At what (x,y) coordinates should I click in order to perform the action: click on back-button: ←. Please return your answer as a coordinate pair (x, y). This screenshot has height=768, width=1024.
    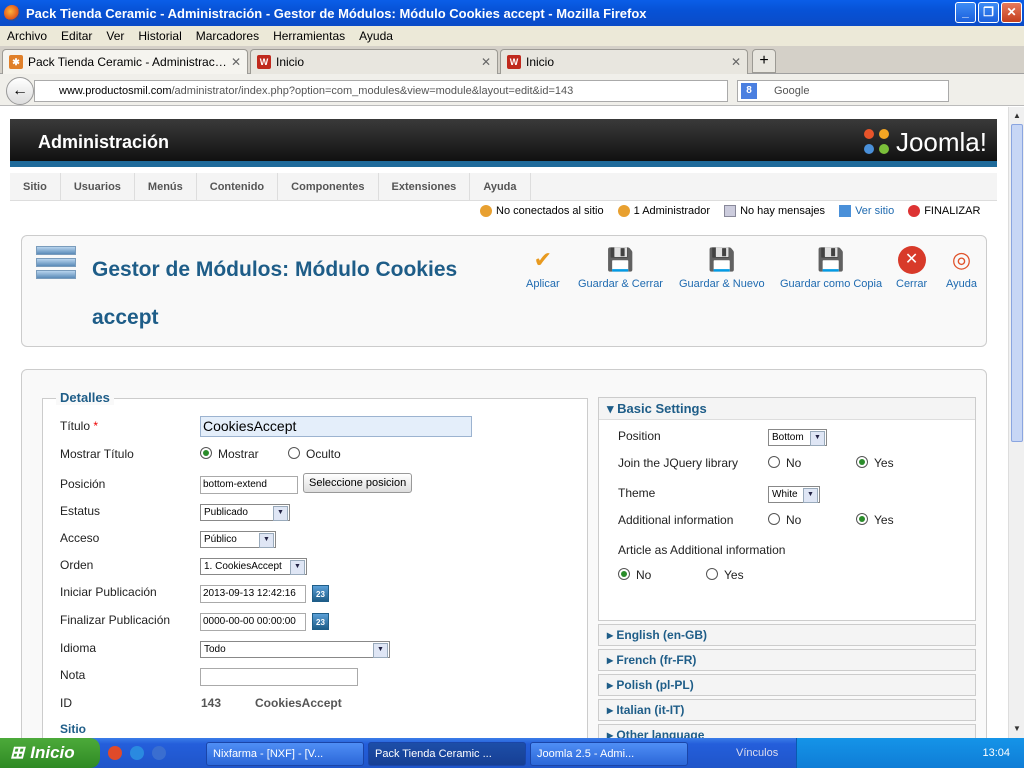
    Looking at the image, I should click on (20, 91).